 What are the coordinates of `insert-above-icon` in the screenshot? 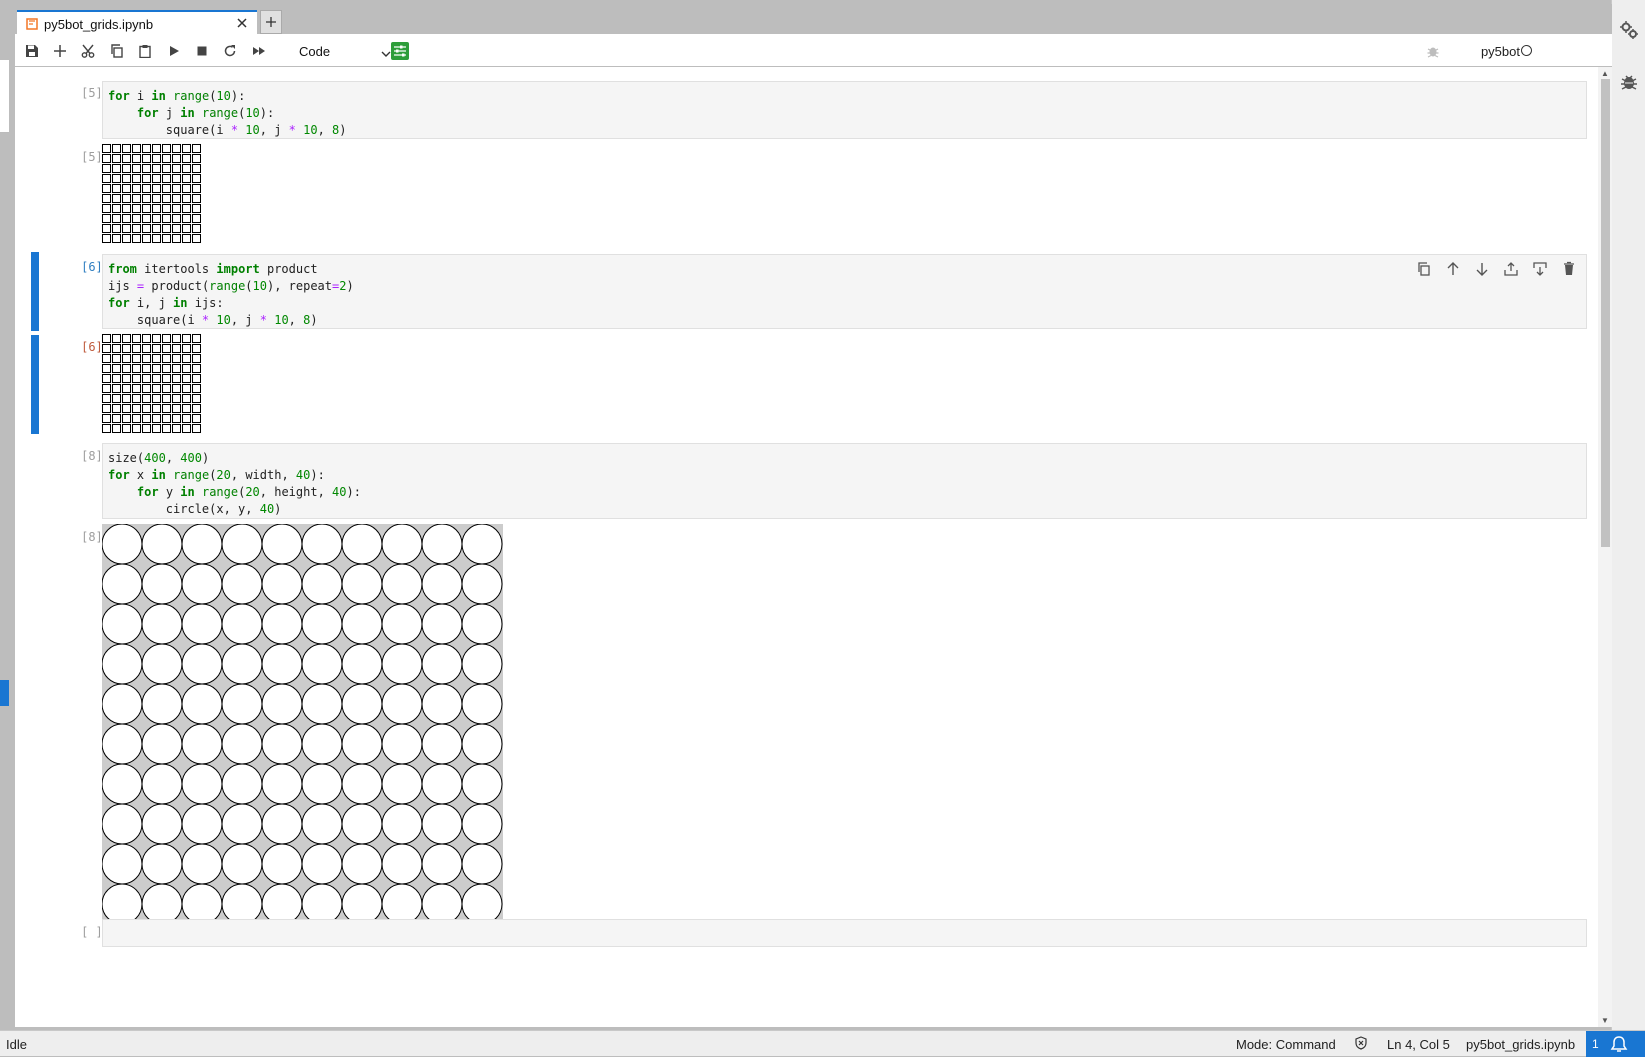 It's located at (1511, 269).